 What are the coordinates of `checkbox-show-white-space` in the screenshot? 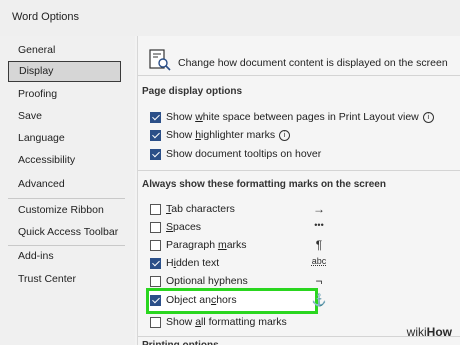 It's located at (155, 117).